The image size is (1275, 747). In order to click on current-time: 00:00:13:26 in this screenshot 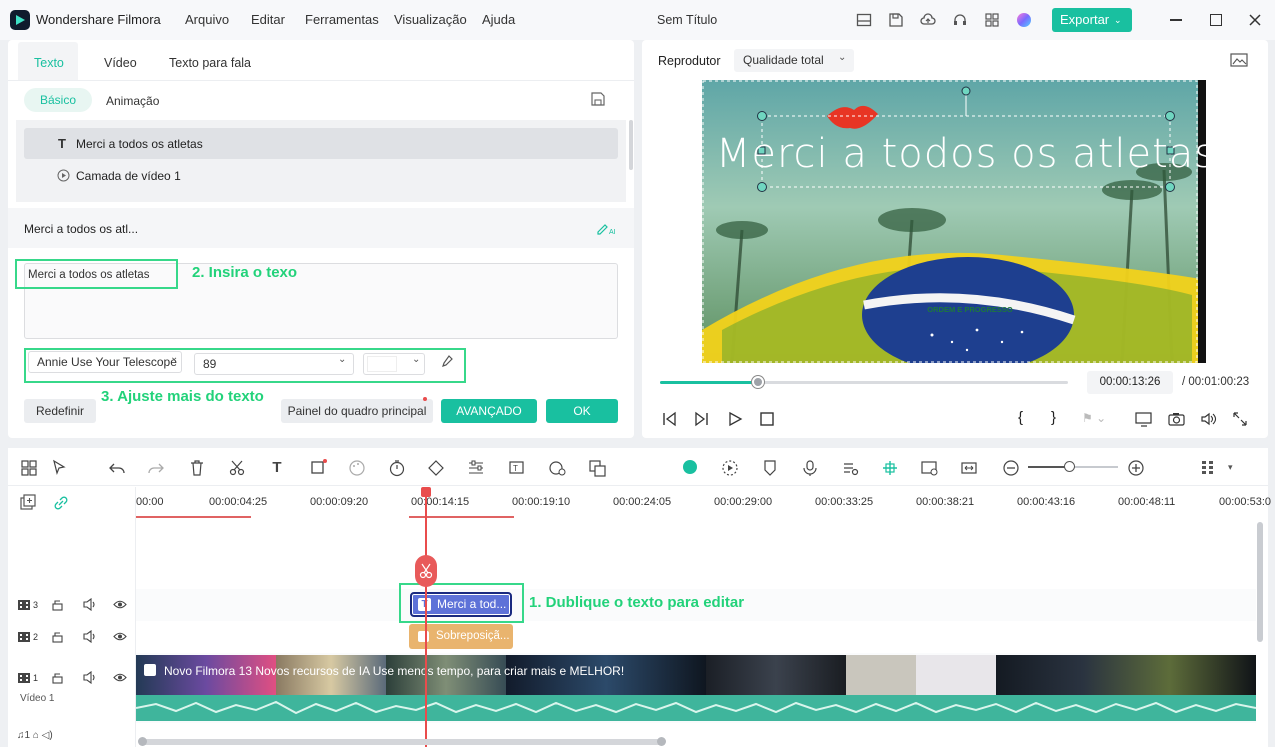, I will do `click(1130, 382)`.